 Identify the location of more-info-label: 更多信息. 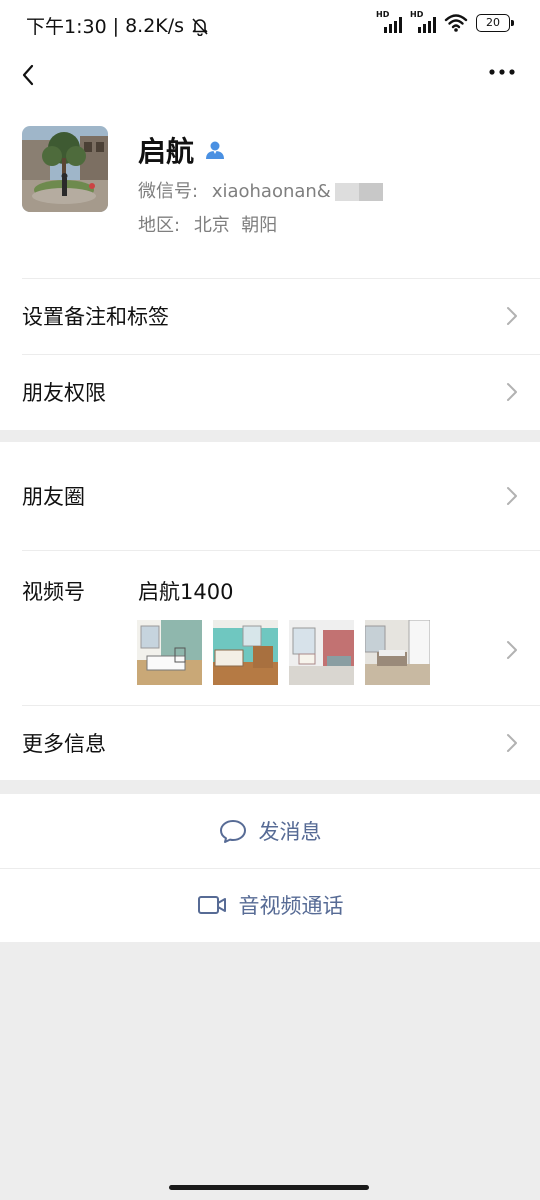
(64, 743).